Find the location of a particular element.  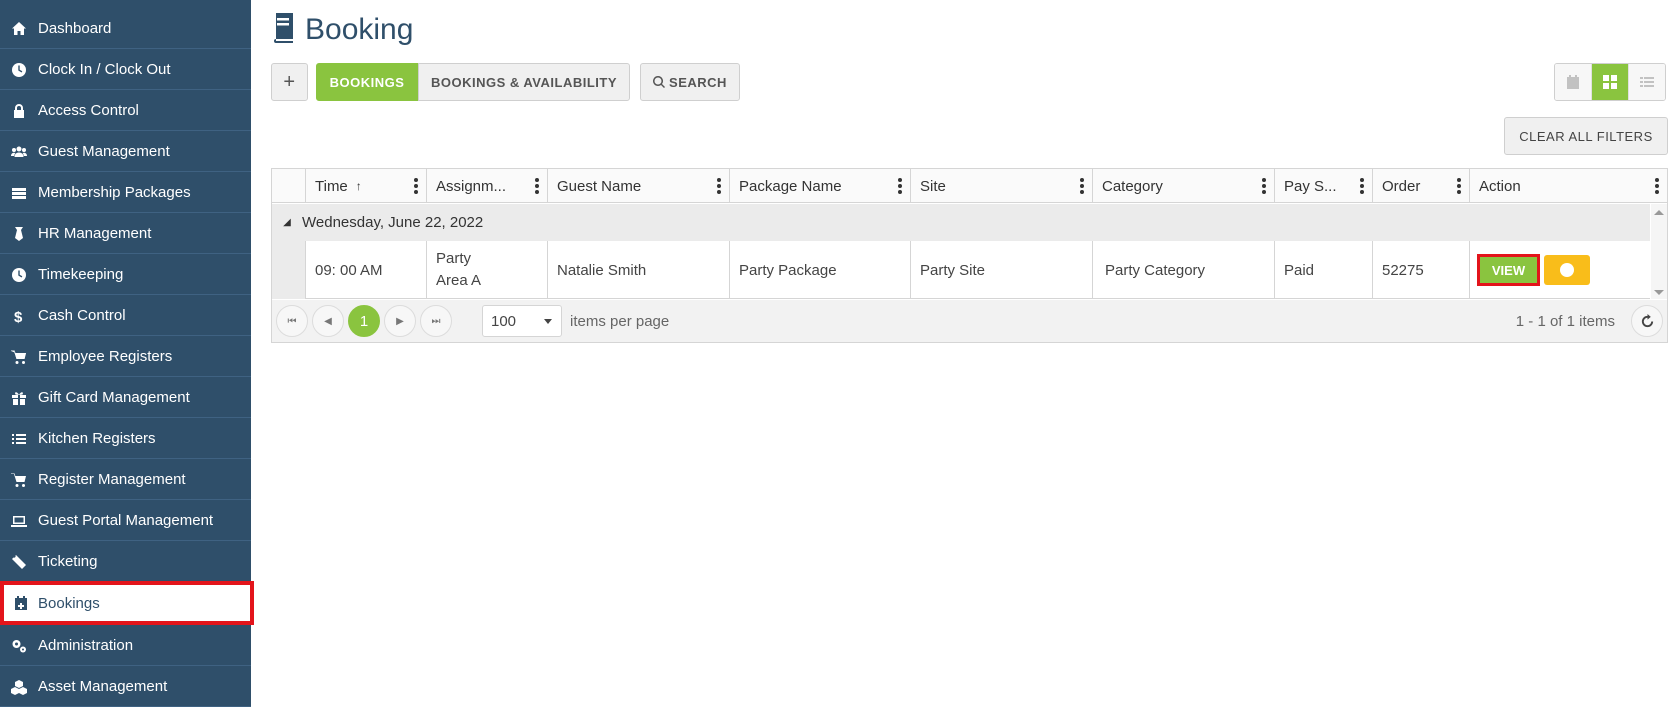

cell-category: Party Category is located at coordinates (1184, 270).